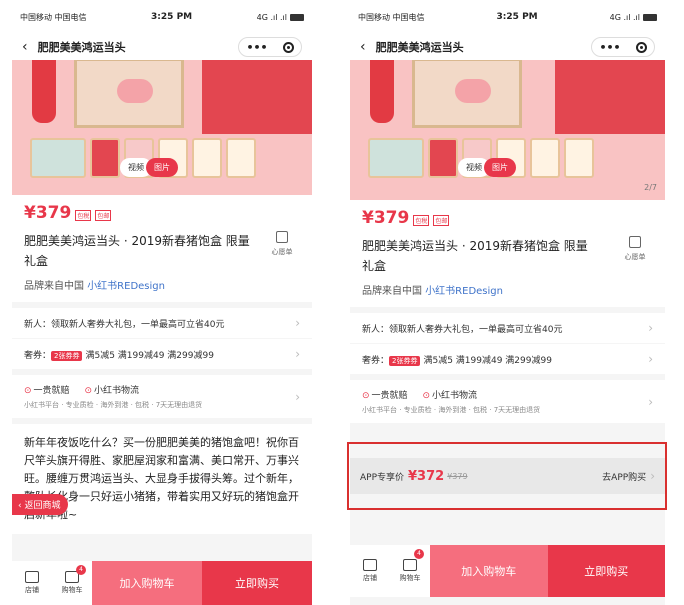  What do you see at coordinates (282, 237) in the screenshot?
I see `bag-icon` at bounding box center [282, 237].